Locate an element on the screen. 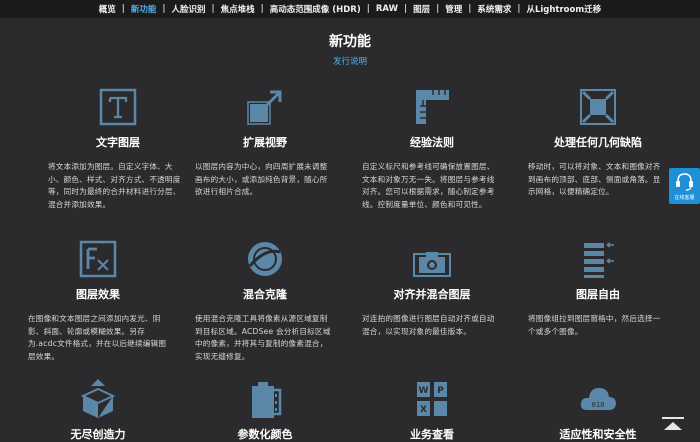 This screenshot has height=442, width=700. nav-item-7: 管理 is located at coordinates (453, 9).